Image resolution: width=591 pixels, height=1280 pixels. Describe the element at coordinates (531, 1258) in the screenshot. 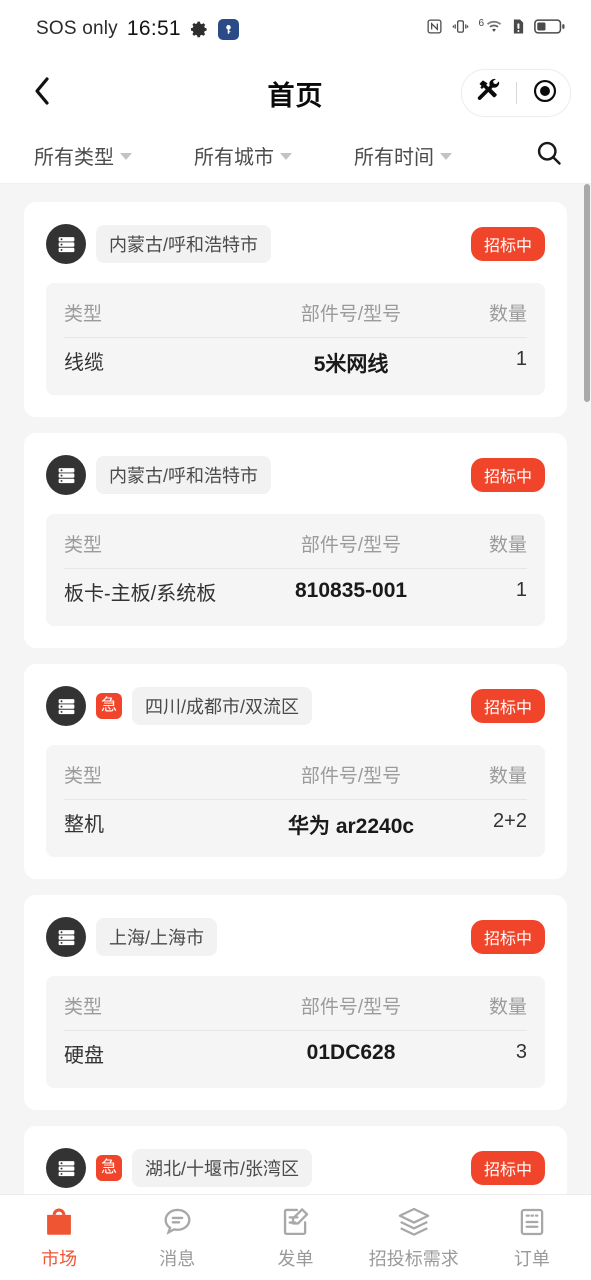

I see `tab-orders-label: 订单` at that location.